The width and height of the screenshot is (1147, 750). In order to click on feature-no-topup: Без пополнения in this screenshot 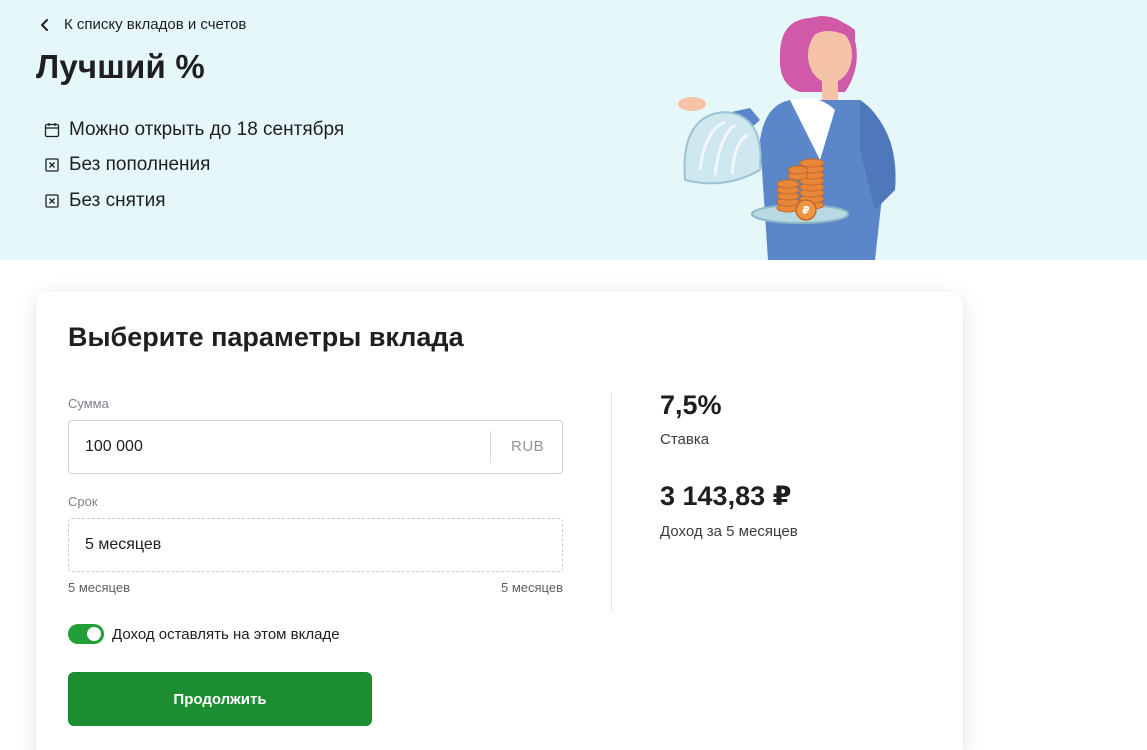, I will do `click(194, 166)`.